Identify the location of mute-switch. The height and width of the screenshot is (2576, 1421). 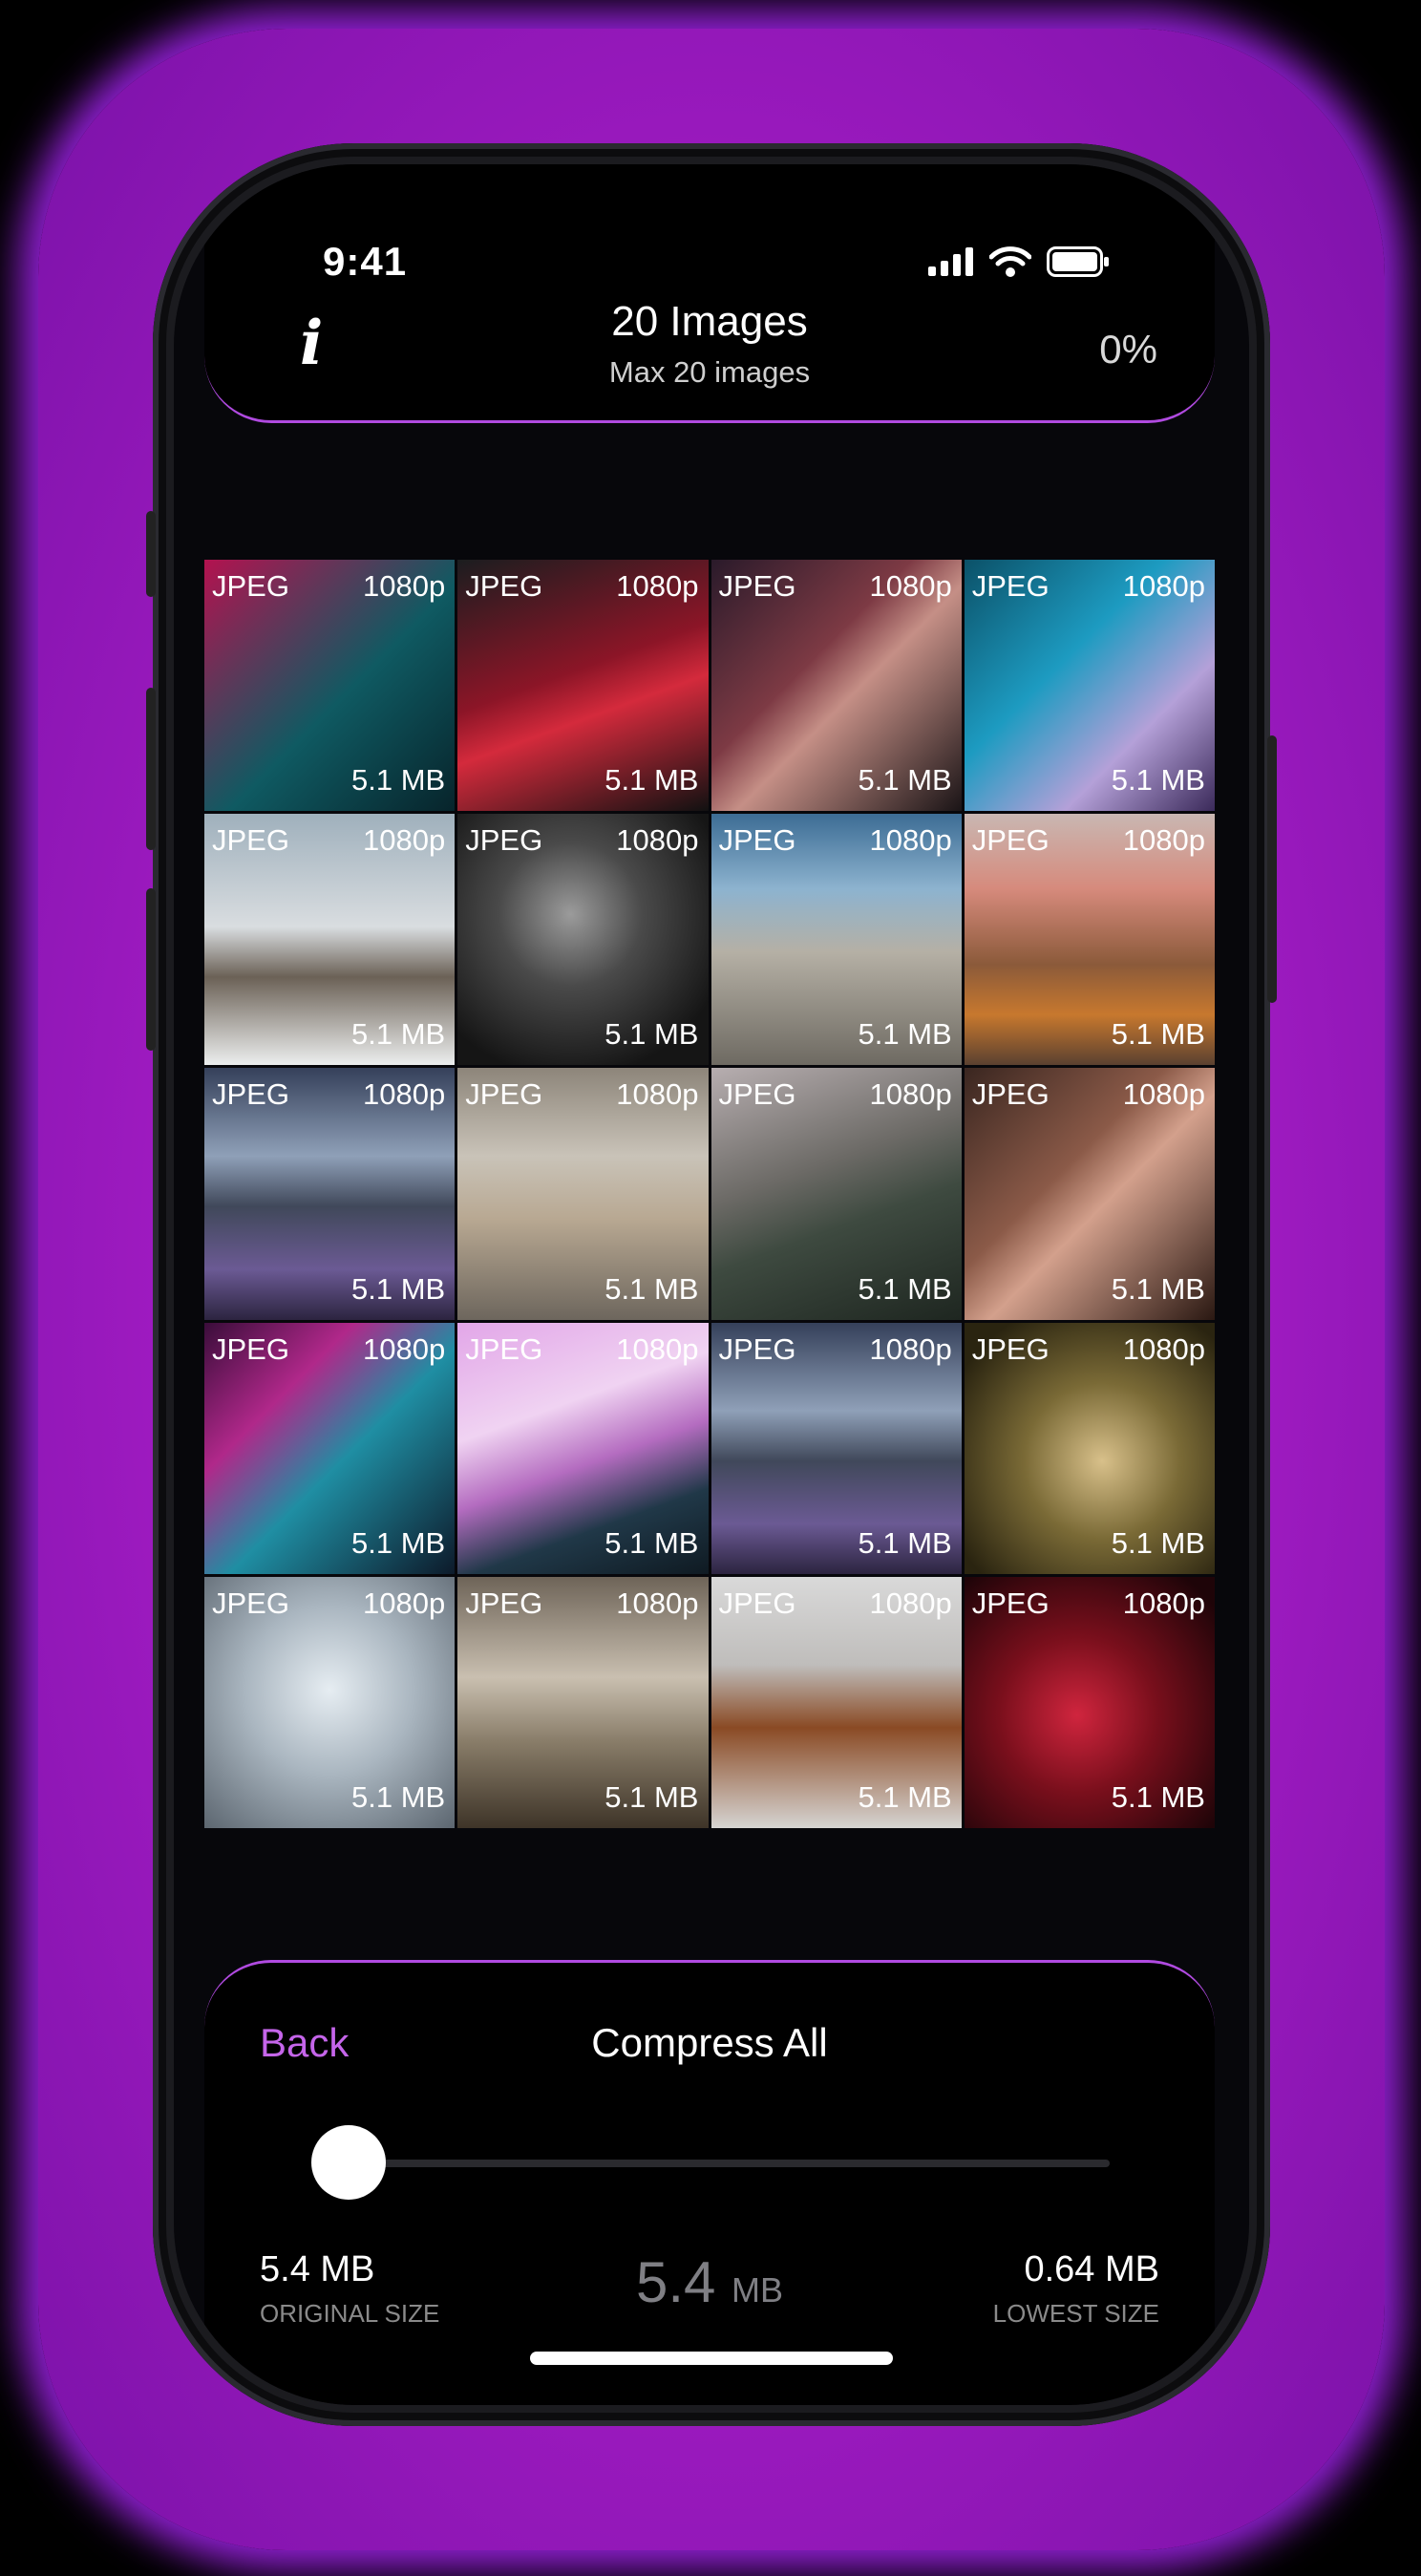
(151, 554).